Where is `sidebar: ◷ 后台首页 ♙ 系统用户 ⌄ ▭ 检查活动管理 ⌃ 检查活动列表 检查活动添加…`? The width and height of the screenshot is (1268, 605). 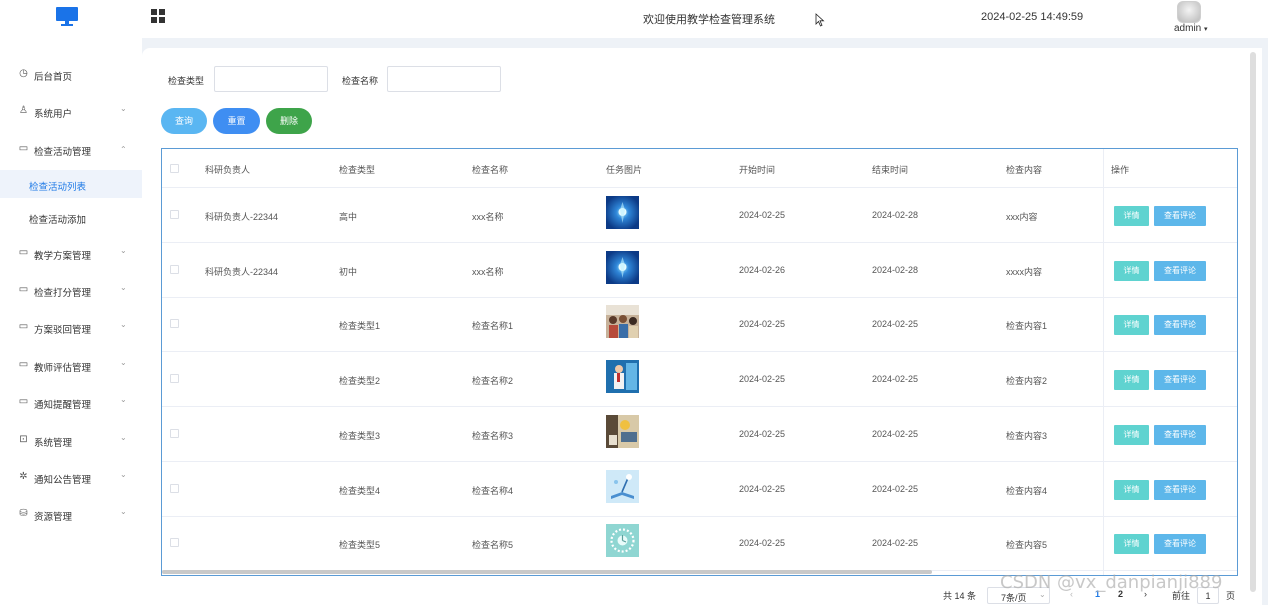 sidebar: ◷ 后台首页 ♙ 系统用户 ⌄ ▭ 检查活动管理 ⌃ 检查活动列表 检查活动添加… is located at coordinates (71, 321).